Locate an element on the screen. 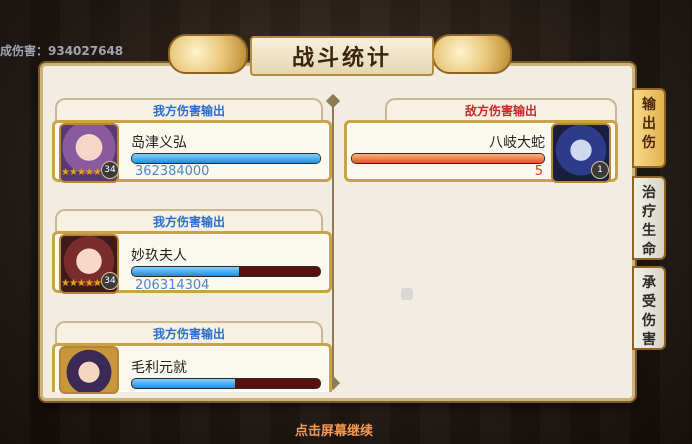  tab-damage-taken: 承 受 伤 害 is located at coordinates (649, 308).